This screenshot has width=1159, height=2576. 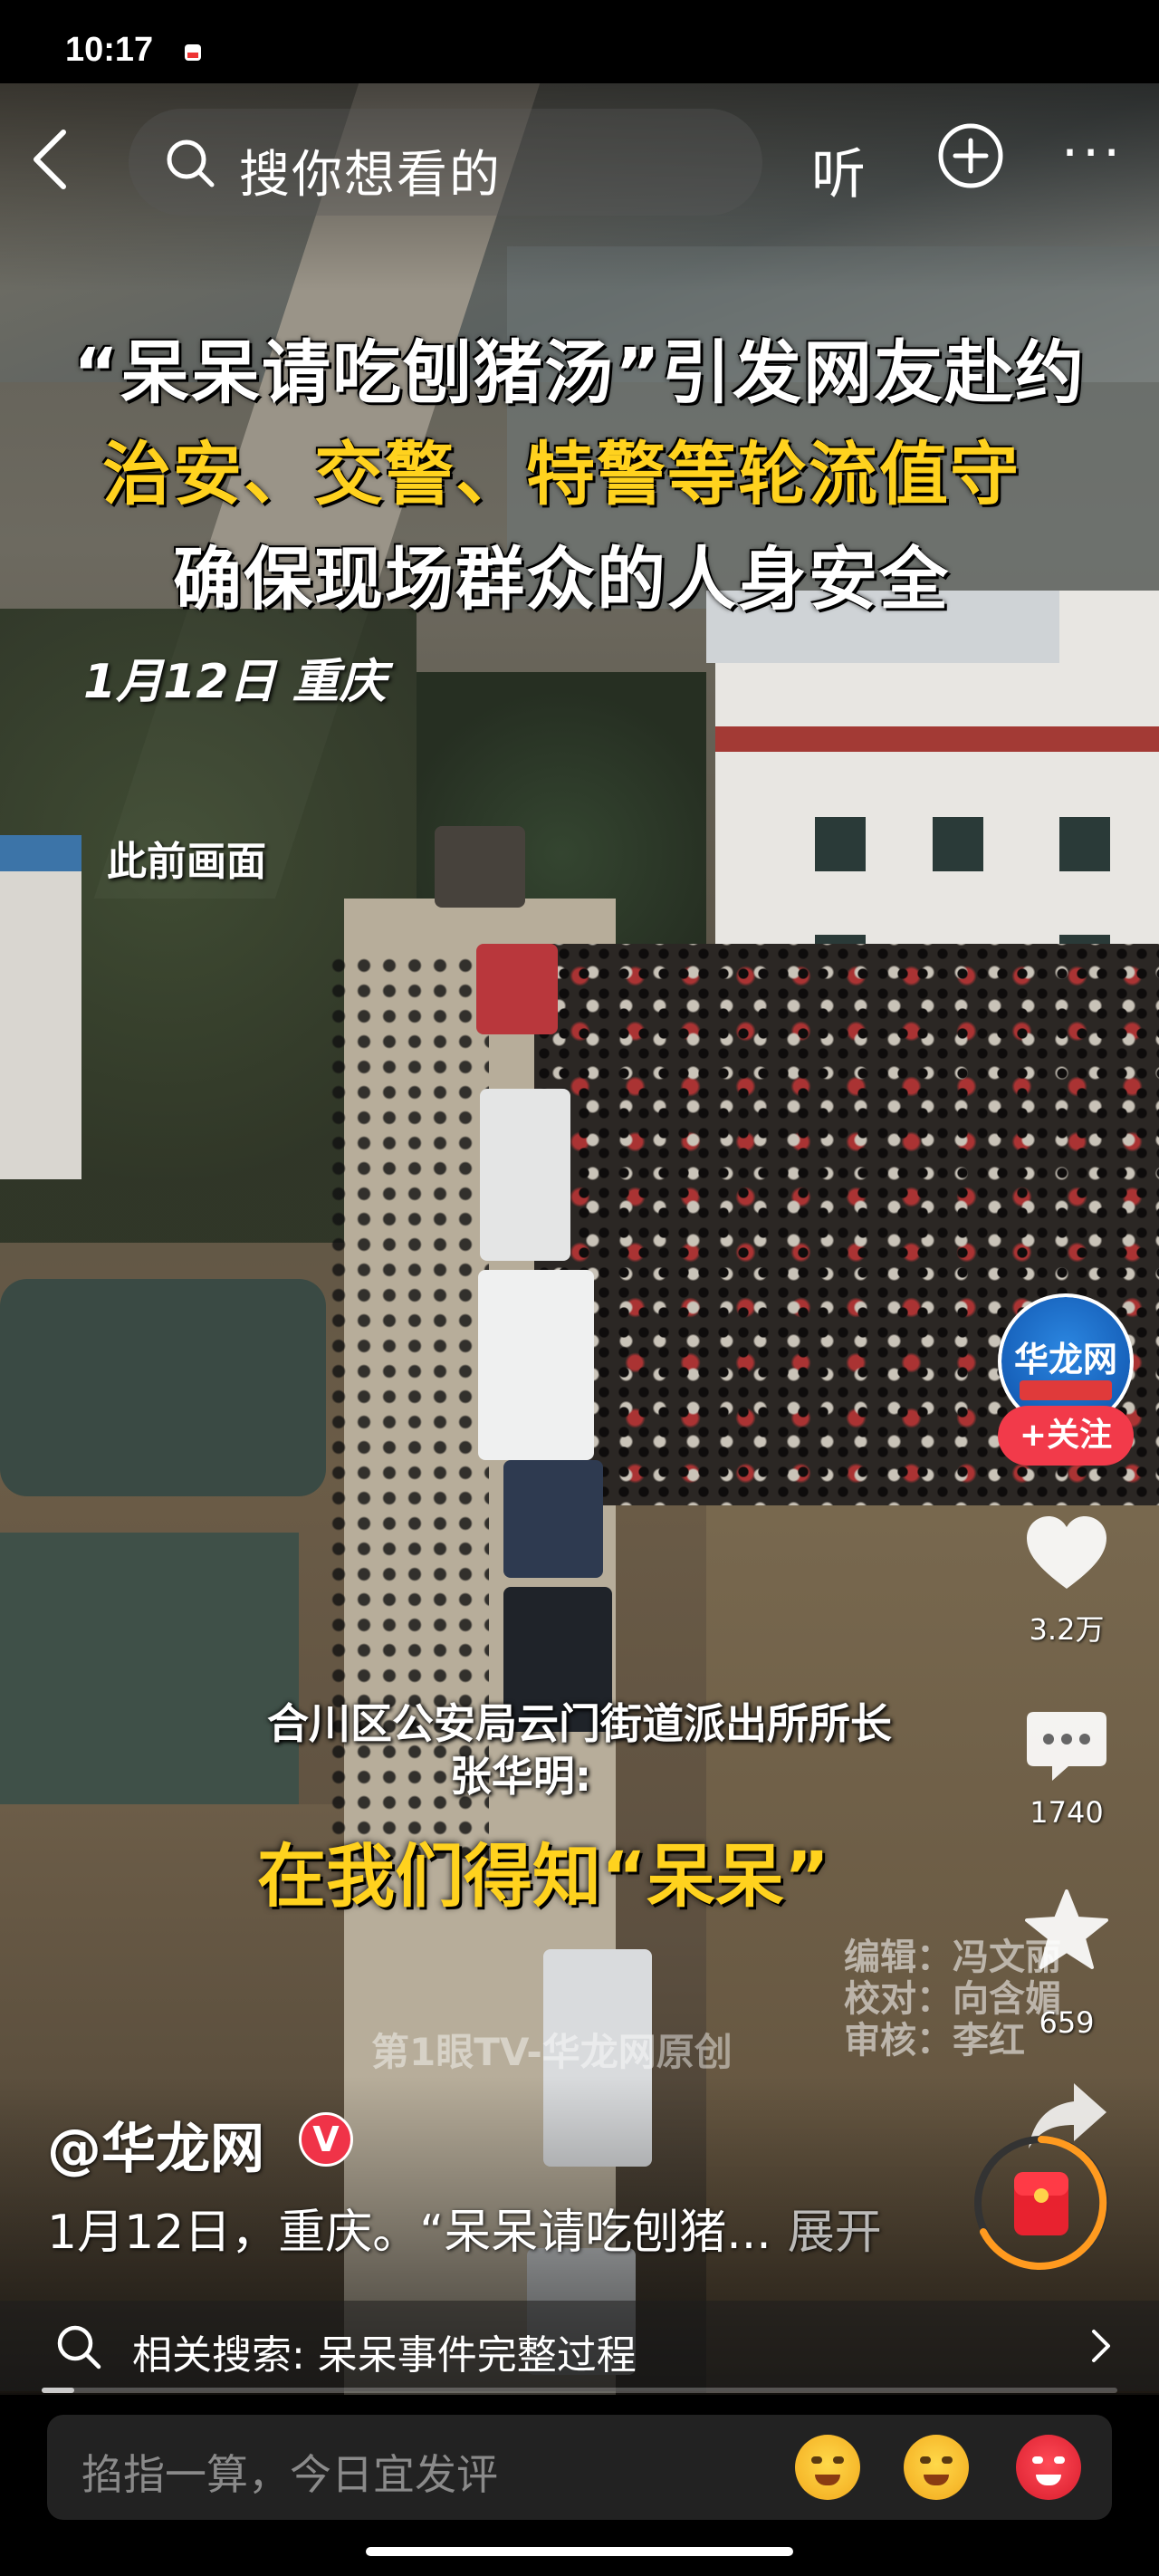 I want to click on comment-input: 掐指一算，今日宜发评, so click(x=579, y=2467).